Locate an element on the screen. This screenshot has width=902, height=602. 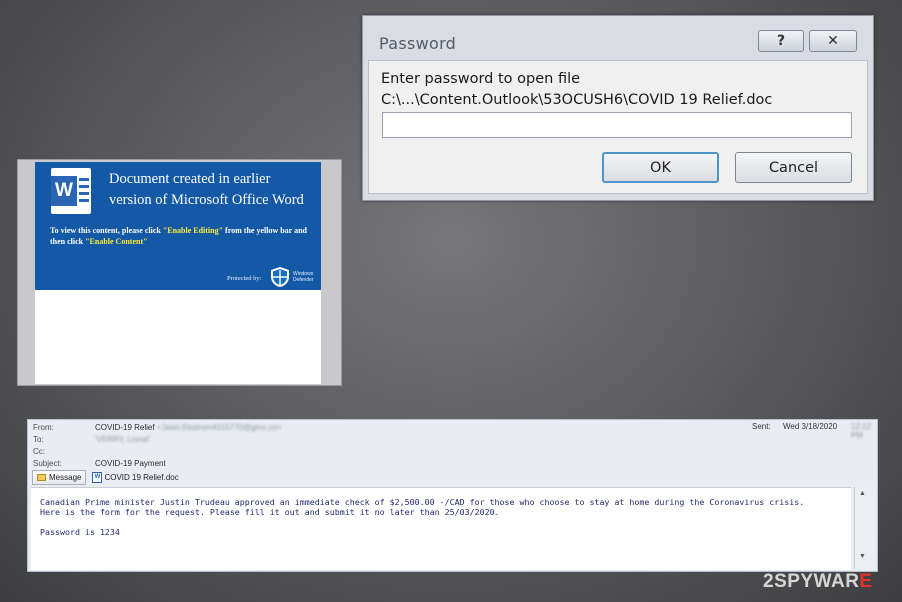
dialog-title: Password is located at coordinates (418, 43).